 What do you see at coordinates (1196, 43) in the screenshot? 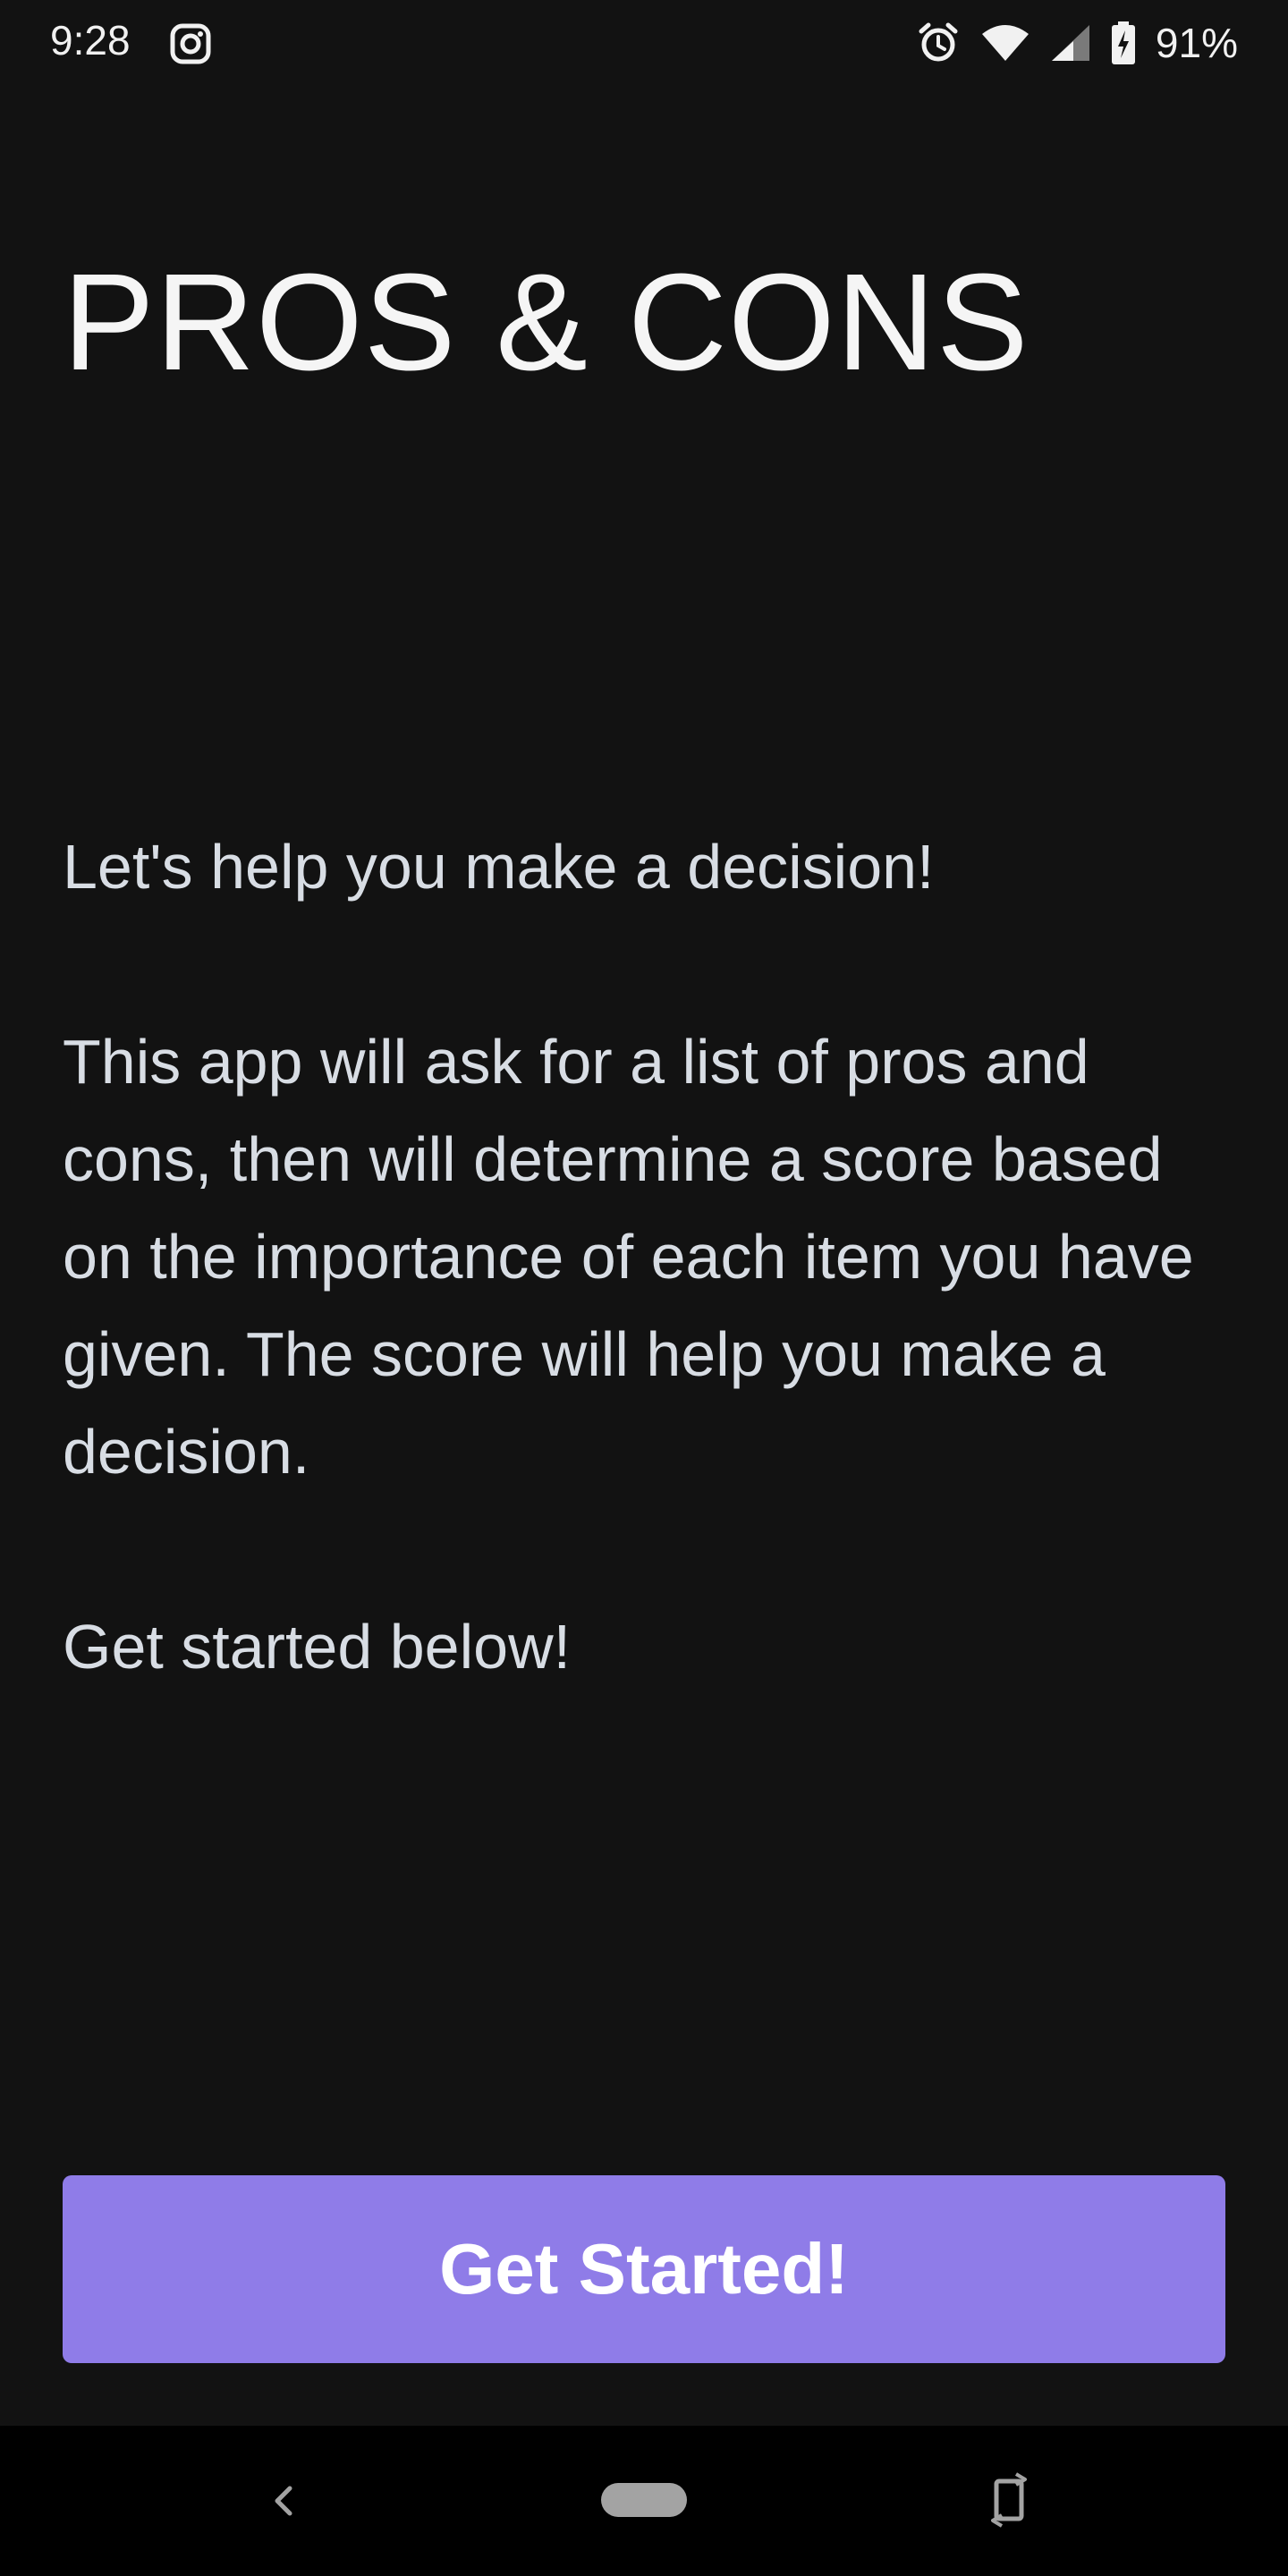
I see `battery-percent: 91%` at bounding box center [1196, 43].